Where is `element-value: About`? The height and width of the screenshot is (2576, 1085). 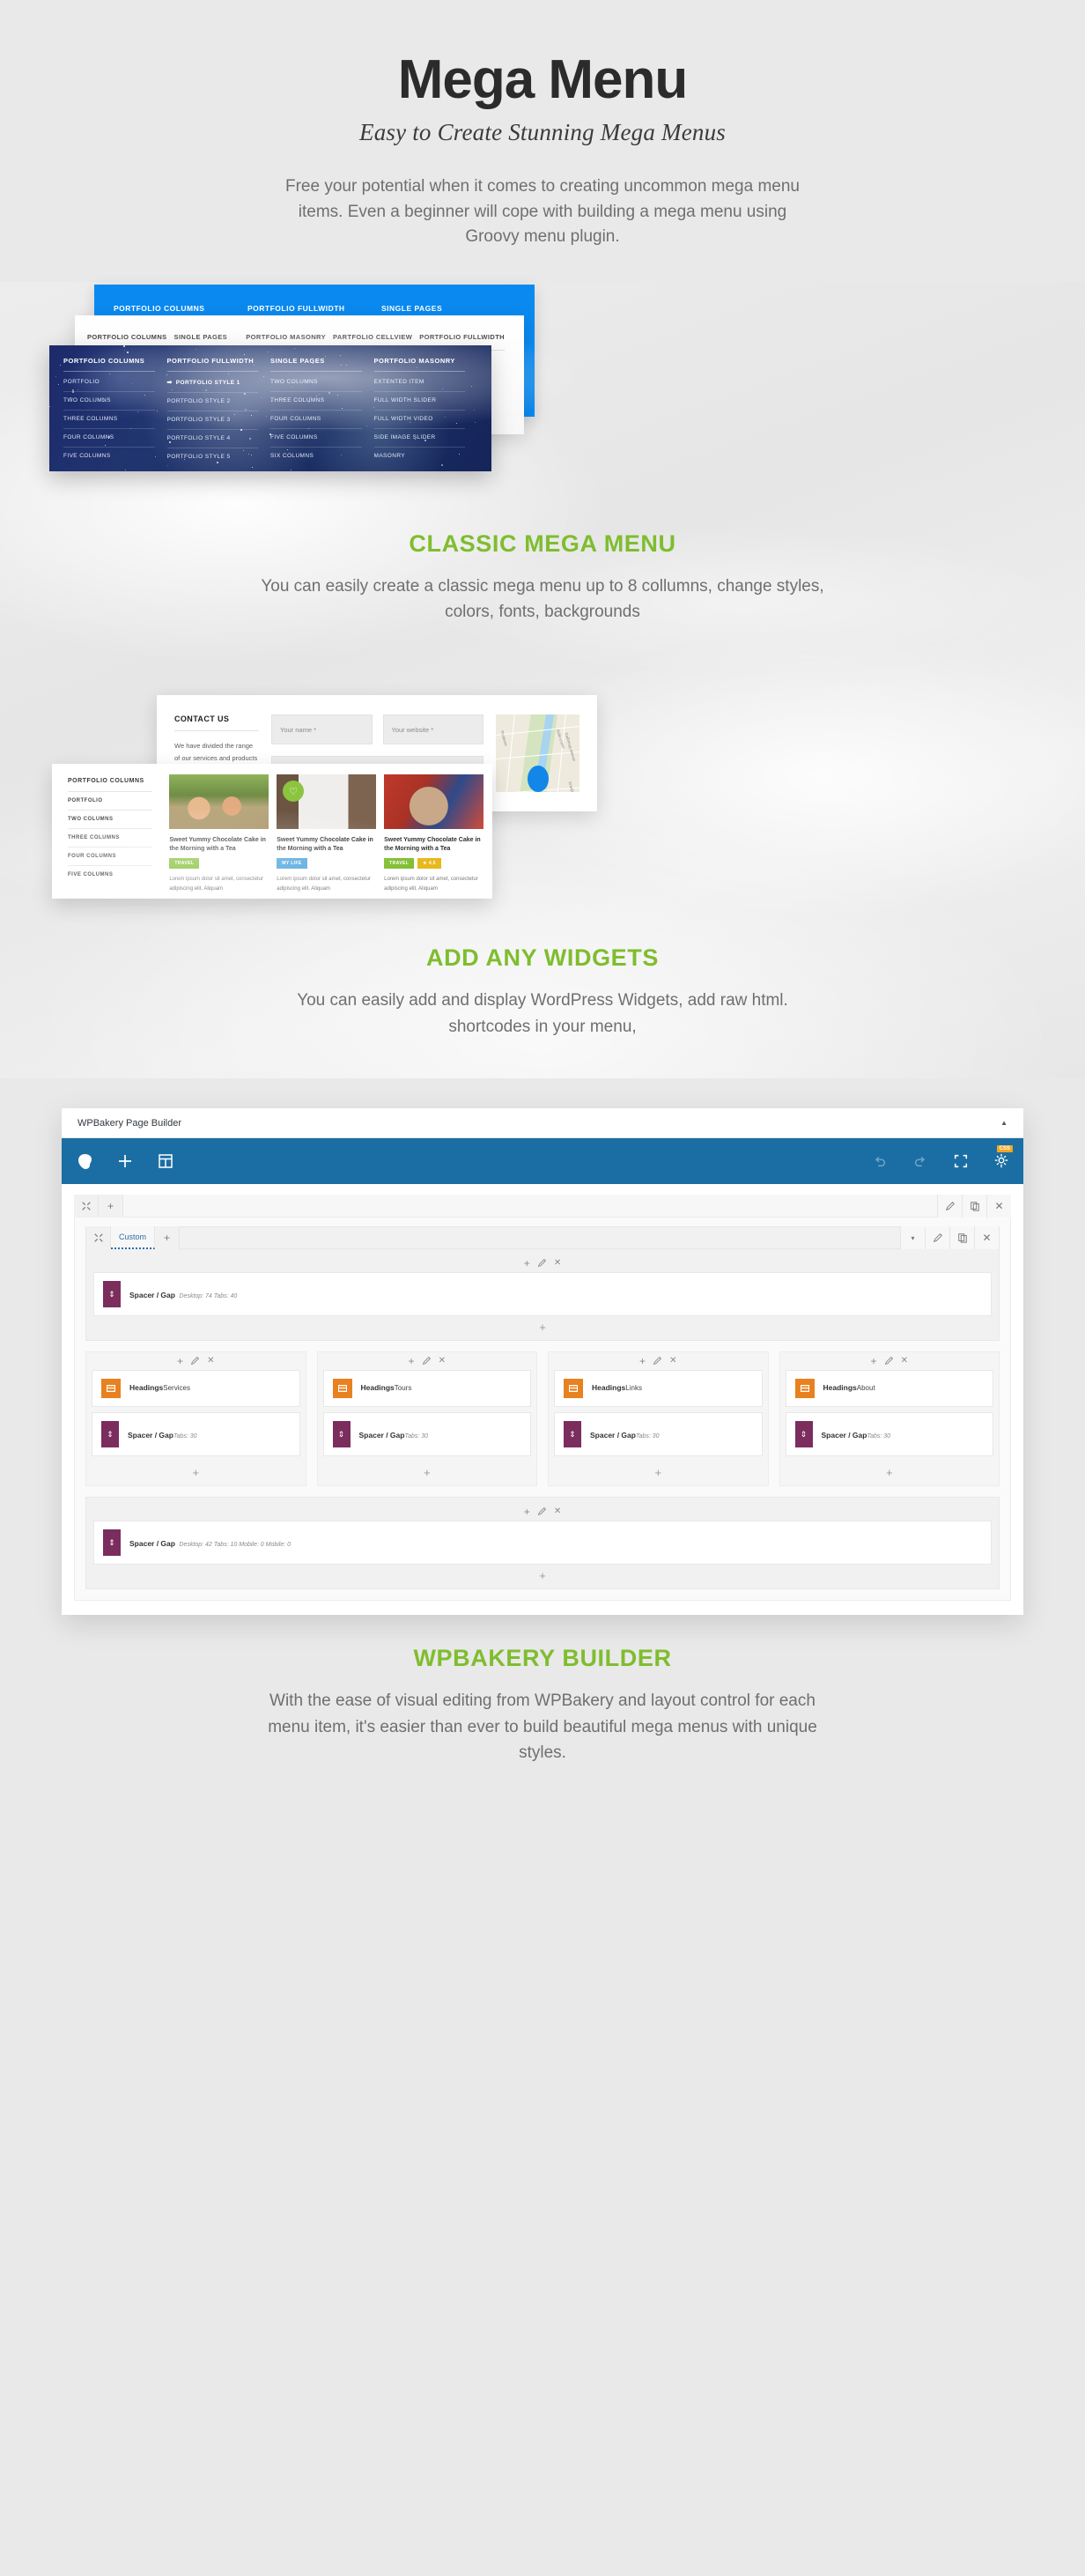 element-value: About is located at coordinates (865, 1389).